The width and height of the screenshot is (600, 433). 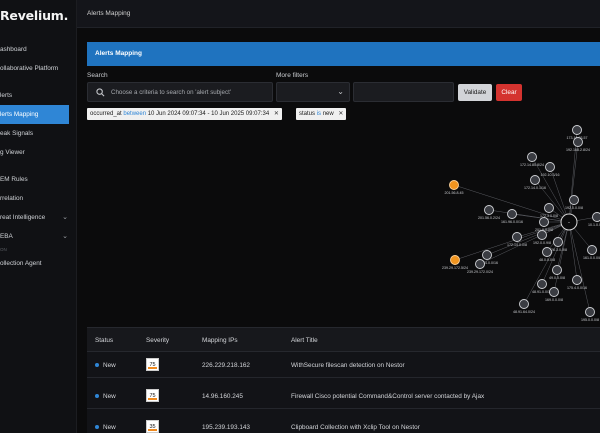 What do you see at coordinates (579, 267) in the screenshot?
I see `graph-edge` at bounding box center [579, 267].